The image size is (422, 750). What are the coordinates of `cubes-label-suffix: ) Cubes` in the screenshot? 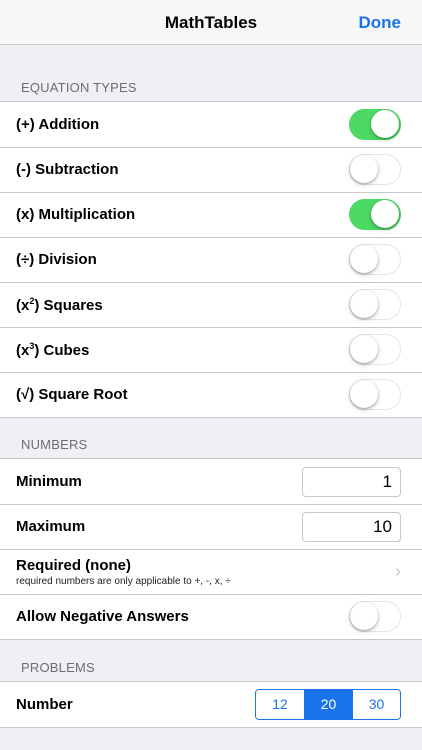 It's located at (62, 350).